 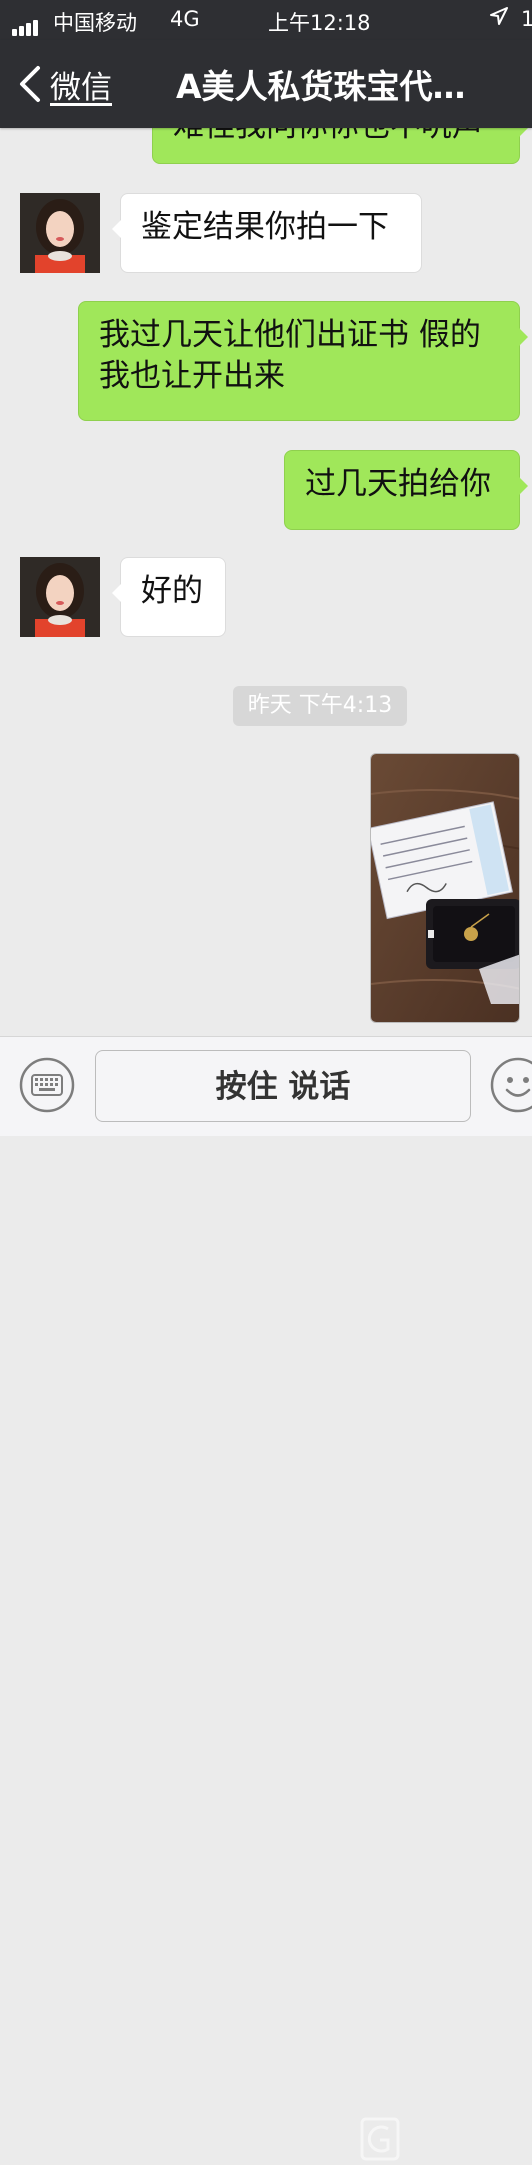 I want to click on message-text: 难怪我问你你也不吭声, so click(x=328, y=136).